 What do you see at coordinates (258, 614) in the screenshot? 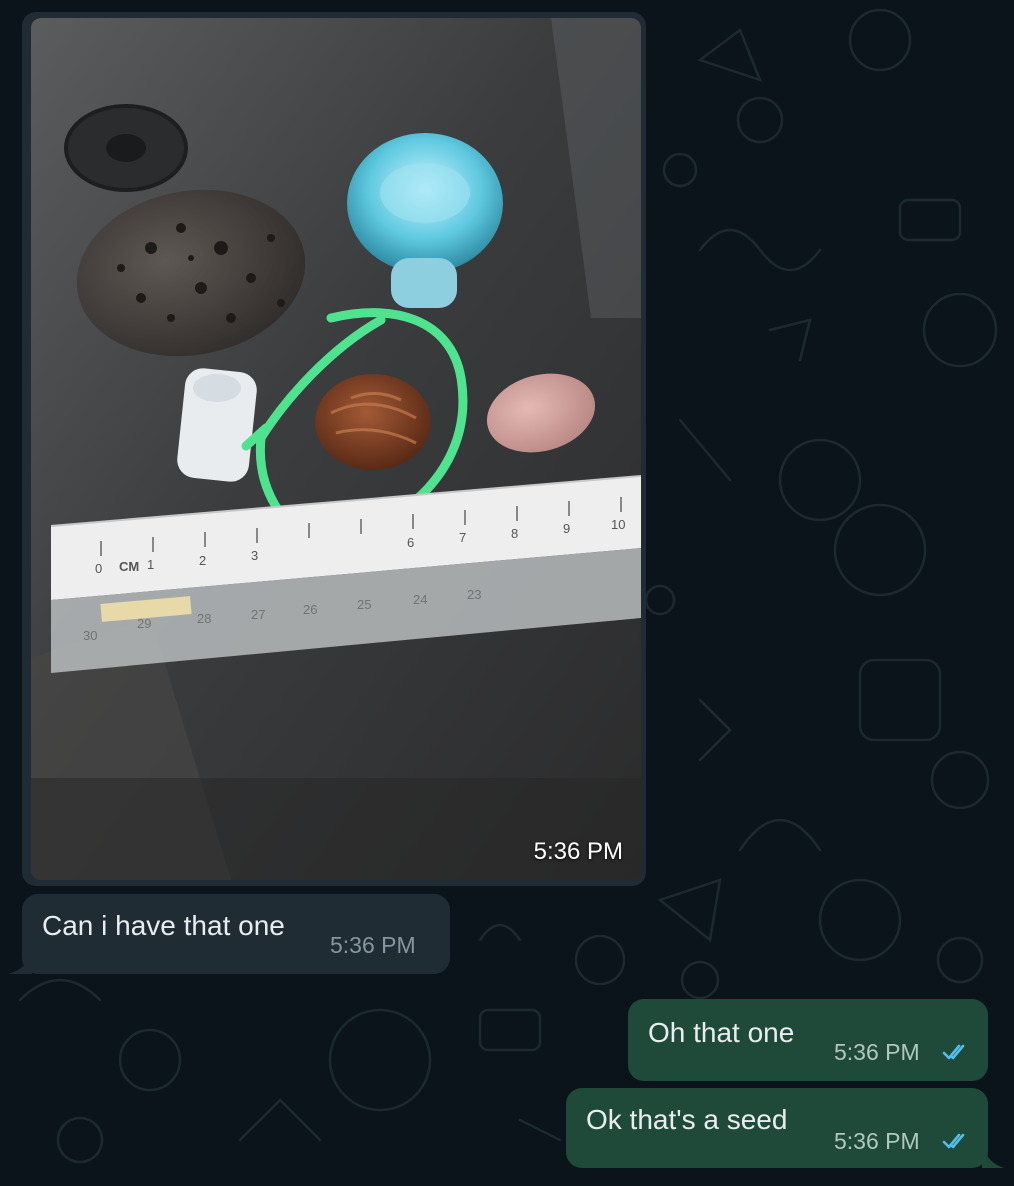
I see `ruler-mark: 27` at bounding box center [258, 614].